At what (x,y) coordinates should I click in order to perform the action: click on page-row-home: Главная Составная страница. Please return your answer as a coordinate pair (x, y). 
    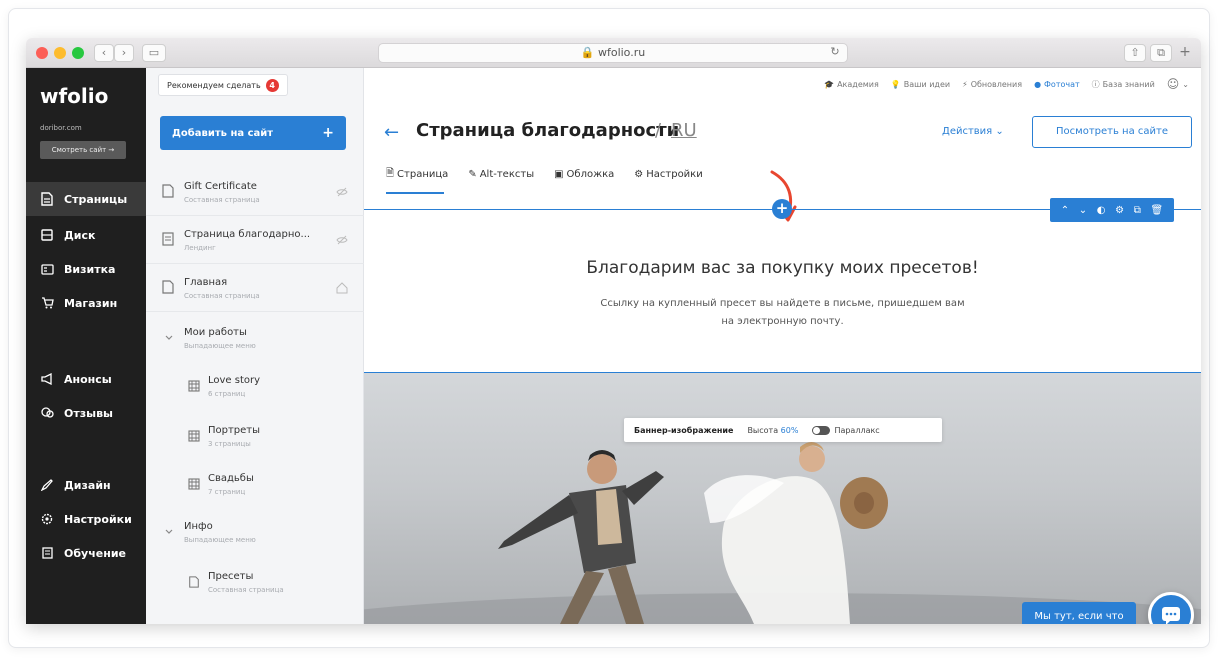
    Looking at the image, I should click on (255, 288).